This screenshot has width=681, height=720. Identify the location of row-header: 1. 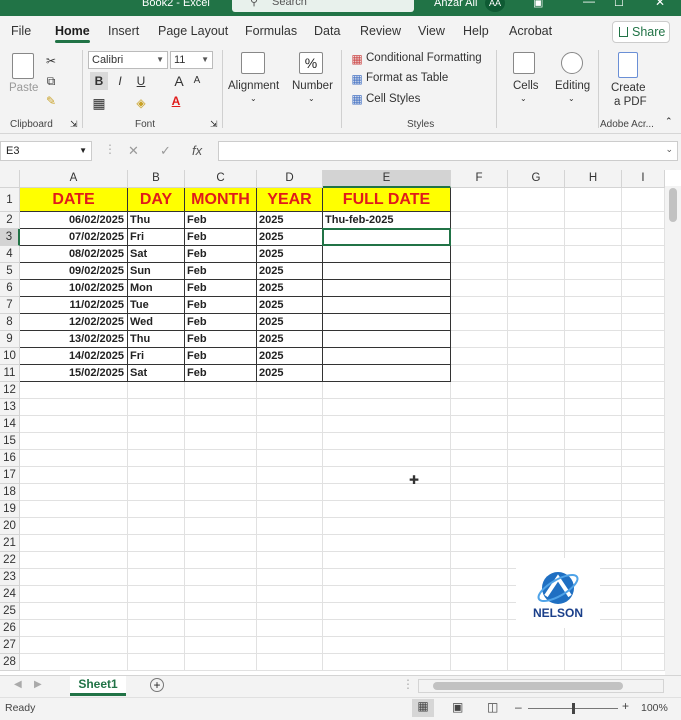
(10, 200).